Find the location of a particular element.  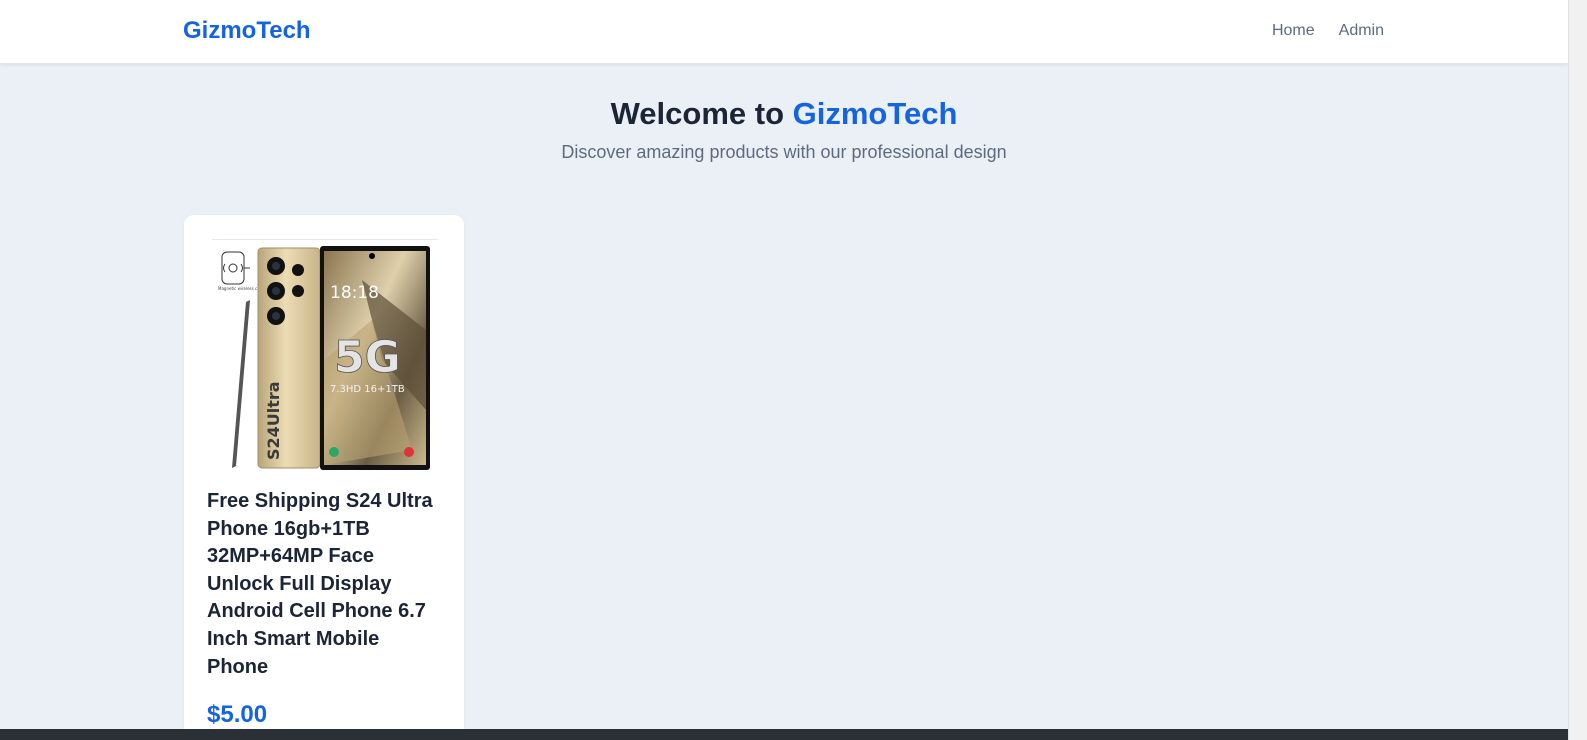

camera-app-icon is located at coordinates (409, 452).